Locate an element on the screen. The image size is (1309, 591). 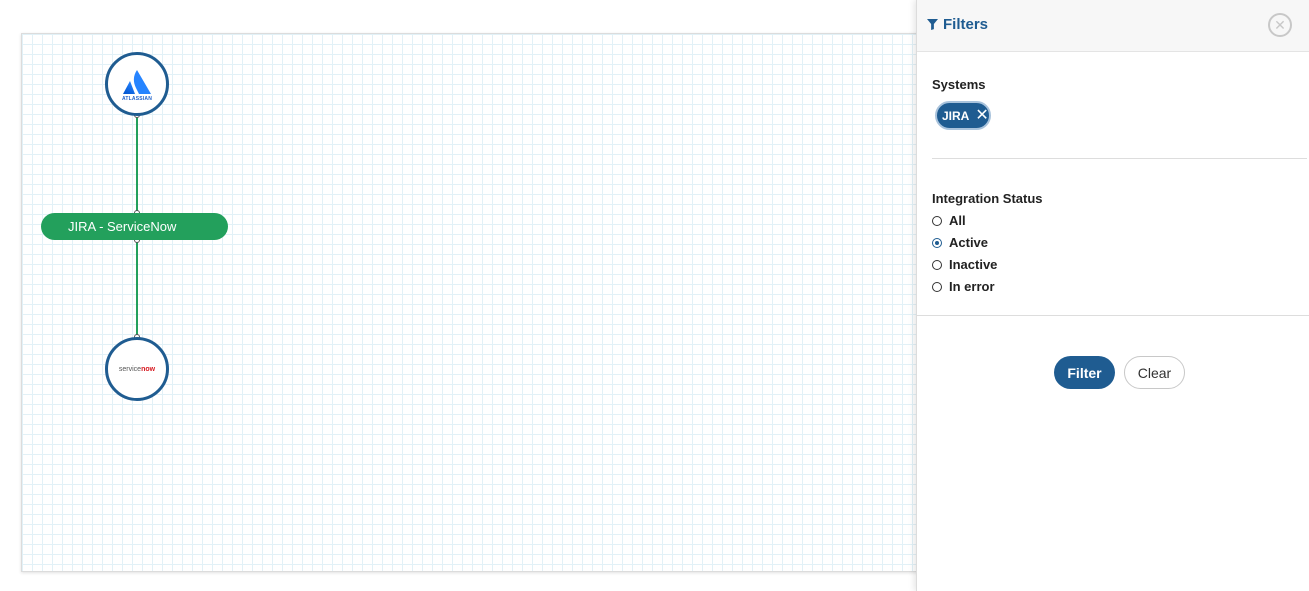
panel-title: Filters is located at coordinates (957, 24).